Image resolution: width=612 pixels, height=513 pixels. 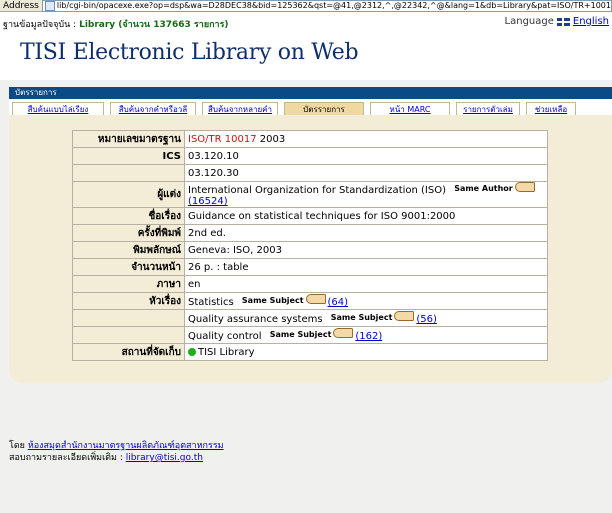 What do you see at coordinates (255, 319) in the screenshot?
I see `subject-text: Quality assurance systems` at bounding box center [255, 319].